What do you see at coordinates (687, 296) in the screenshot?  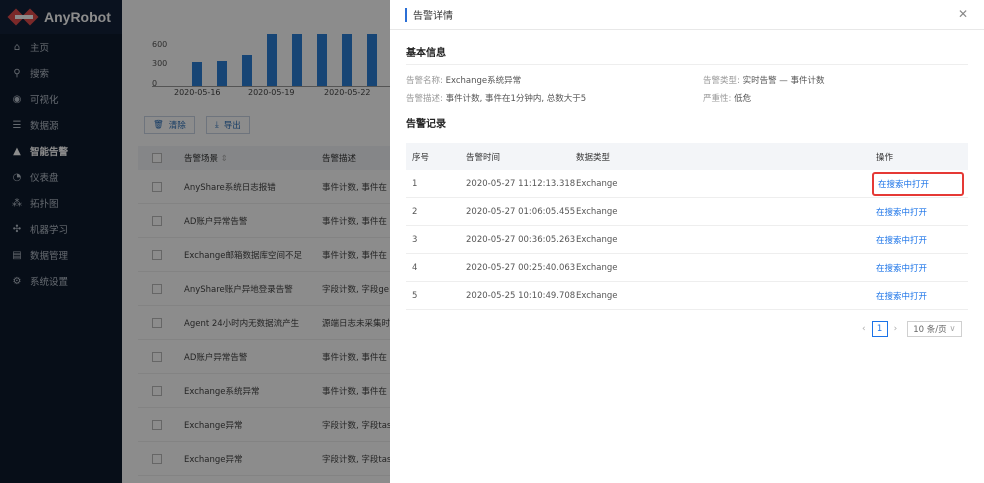 I see `record-row: 5 2020-05-25 10:10:49.708 Exchange 在搜索中打开` at bounding box center [687, 296].